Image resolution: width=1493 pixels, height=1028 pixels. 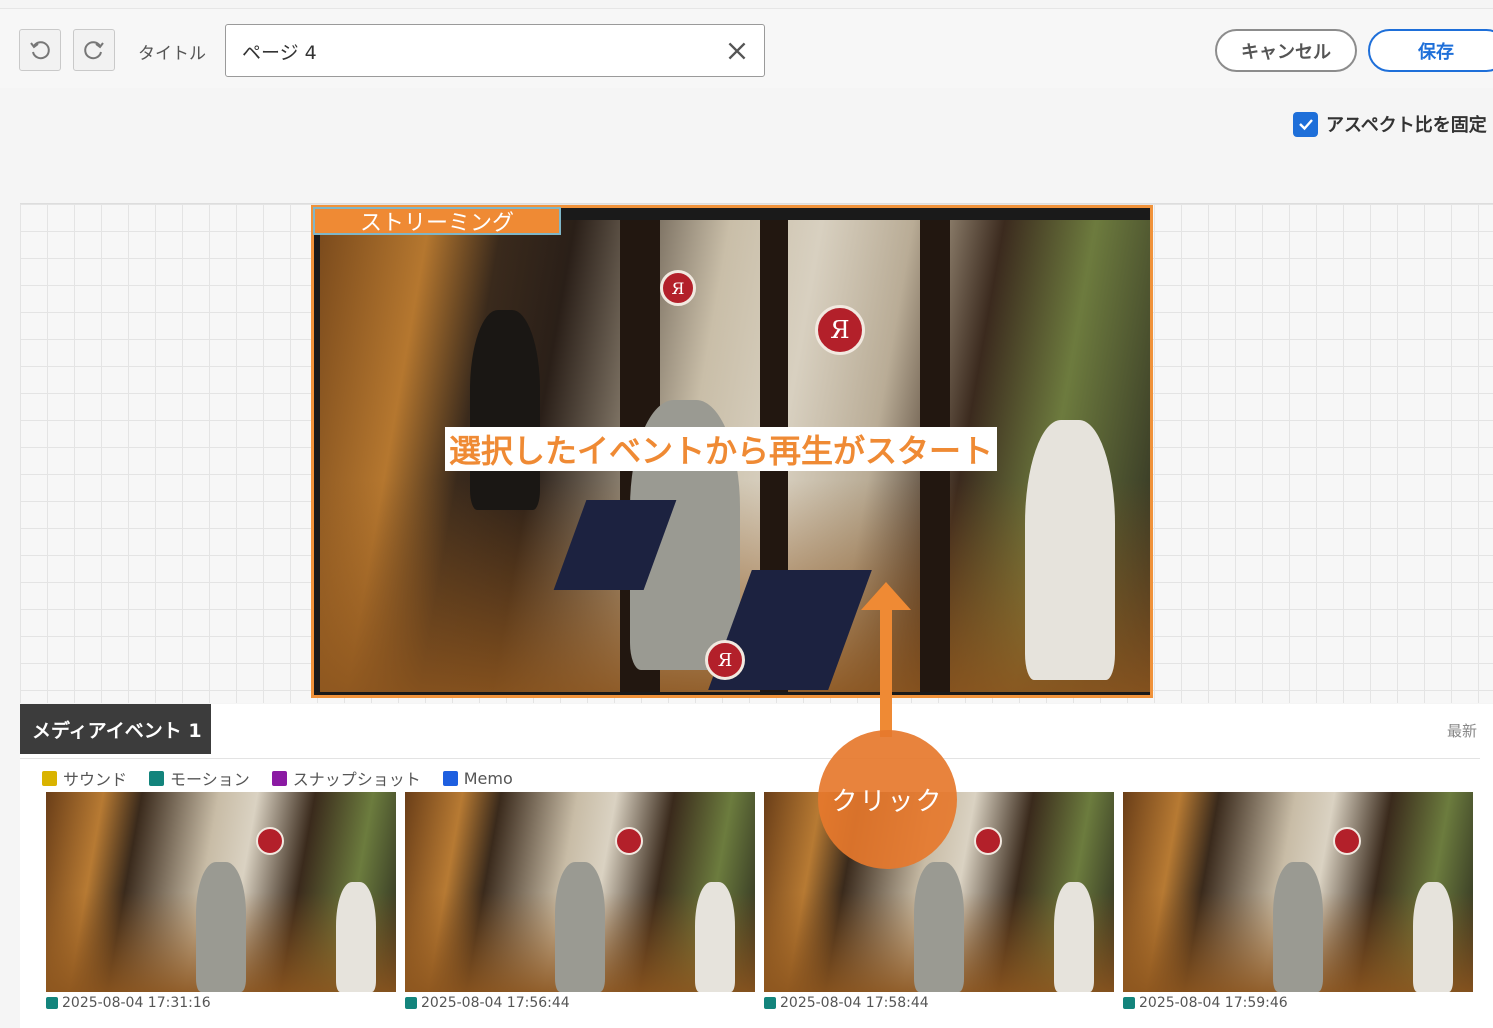 I want to click on legend-item-snapshot: スナップショット, so click(x=346, y=778).